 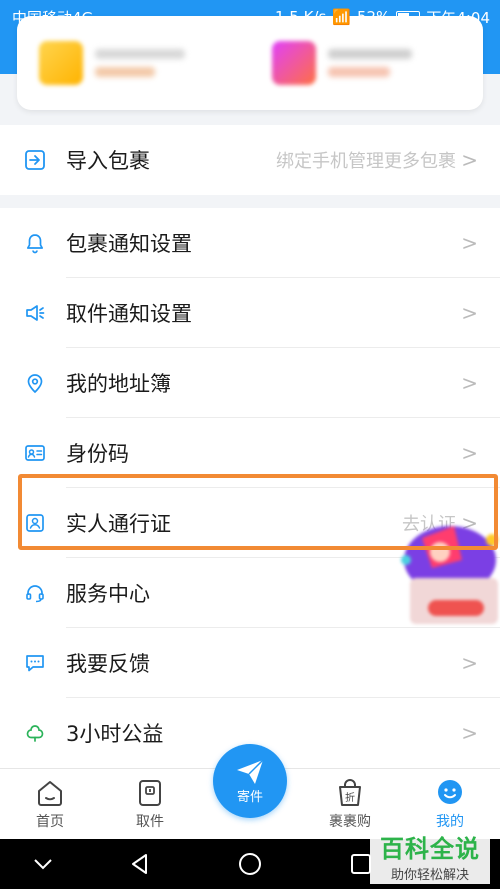 I want to click on headset-icon, so click(x=35, y=594).